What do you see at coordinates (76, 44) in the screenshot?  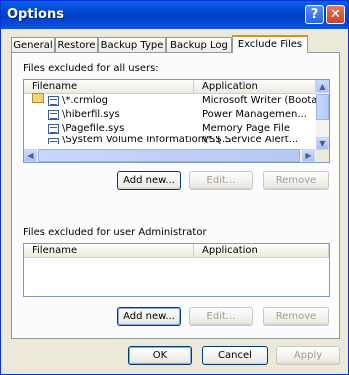 I see `tab-restore: Restore` at bounding box center [76, 44].